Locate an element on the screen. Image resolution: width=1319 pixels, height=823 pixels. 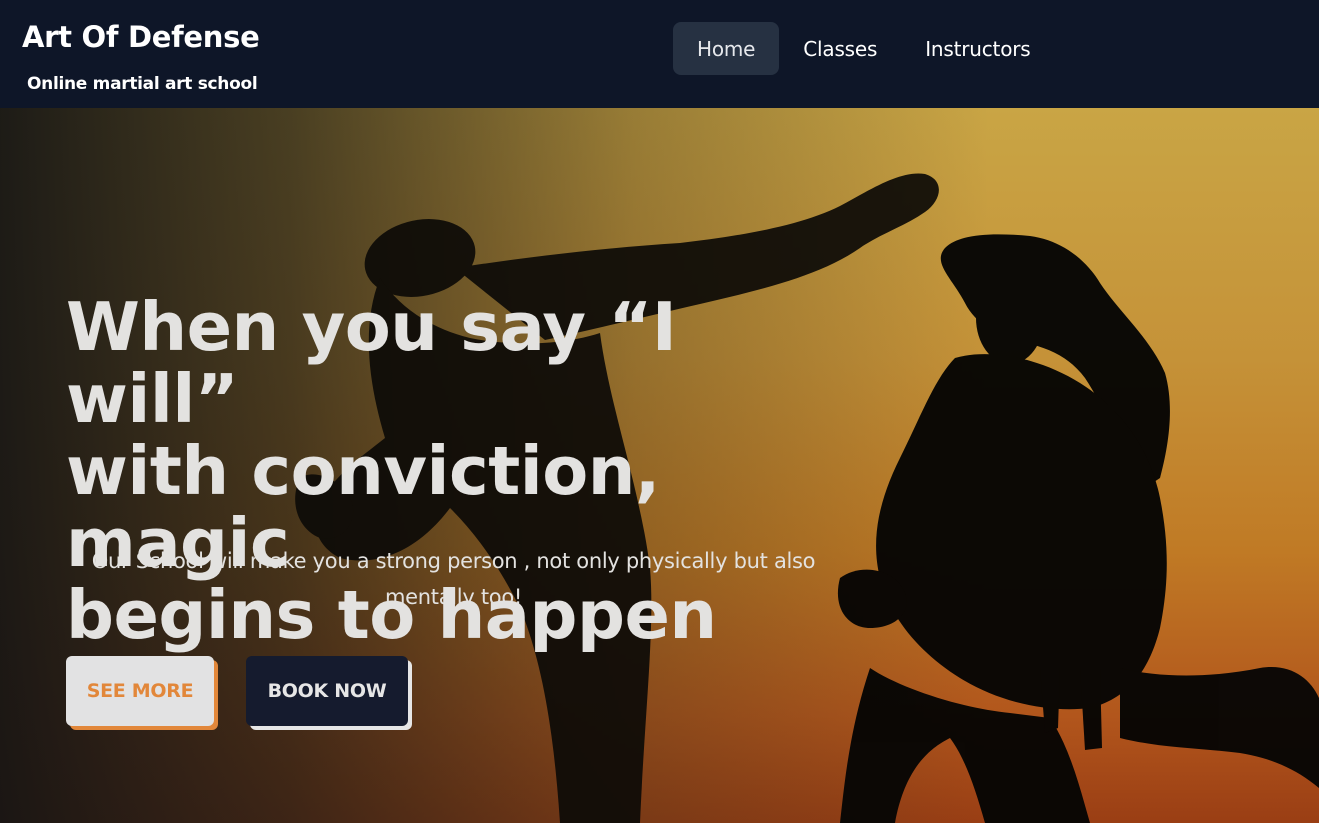
hero-heading-line-1: When you say “I will” is located at coordinates (371, 363).